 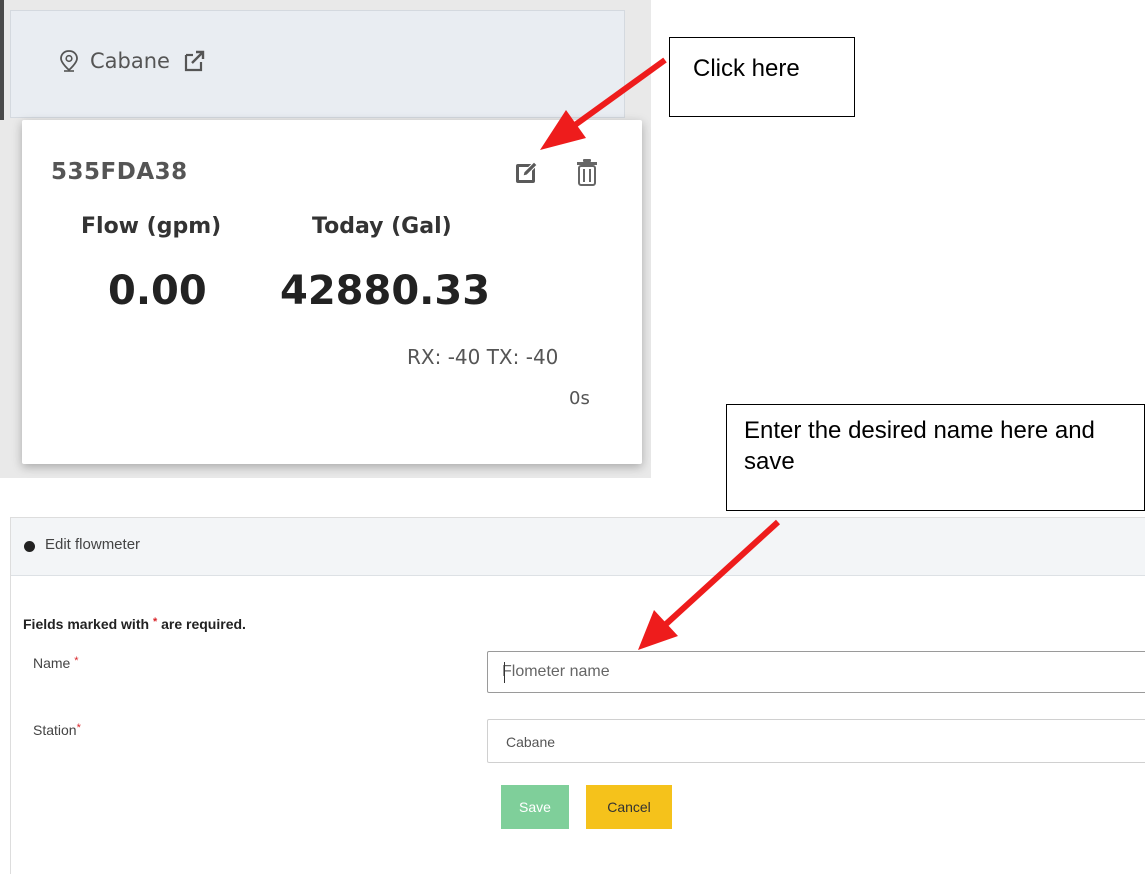 I want to click on today-label: Today (Gal), so click(x=382, y=226).